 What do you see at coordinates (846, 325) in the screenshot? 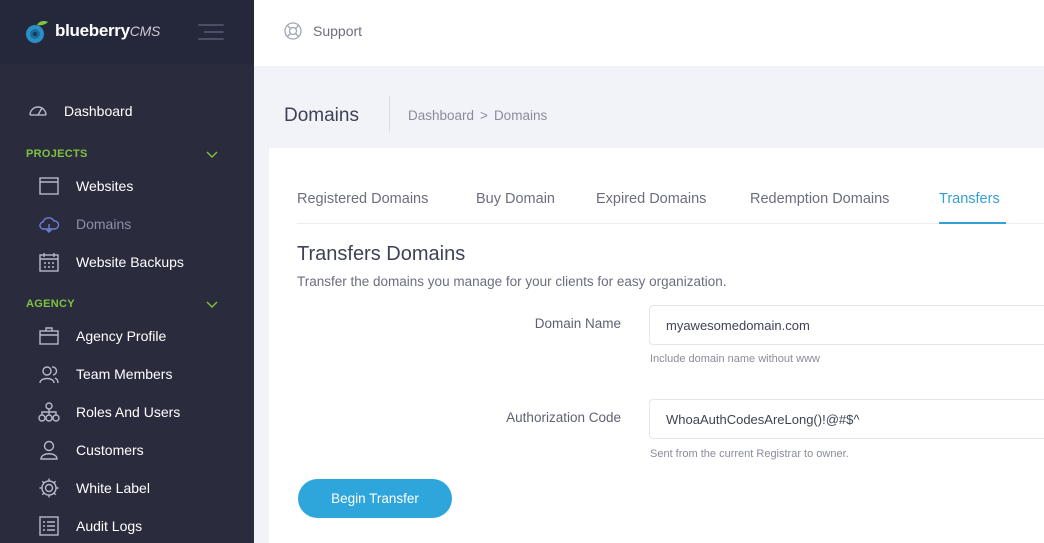
I see `domain-name-input` at bounding box center [846, 325].